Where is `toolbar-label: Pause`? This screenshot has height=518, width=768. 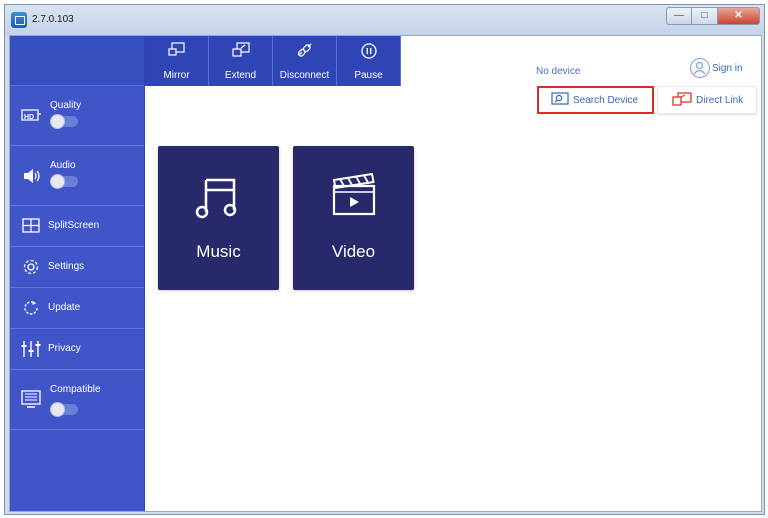
toolbar-label: Pause is located at coordinates (368, 75).